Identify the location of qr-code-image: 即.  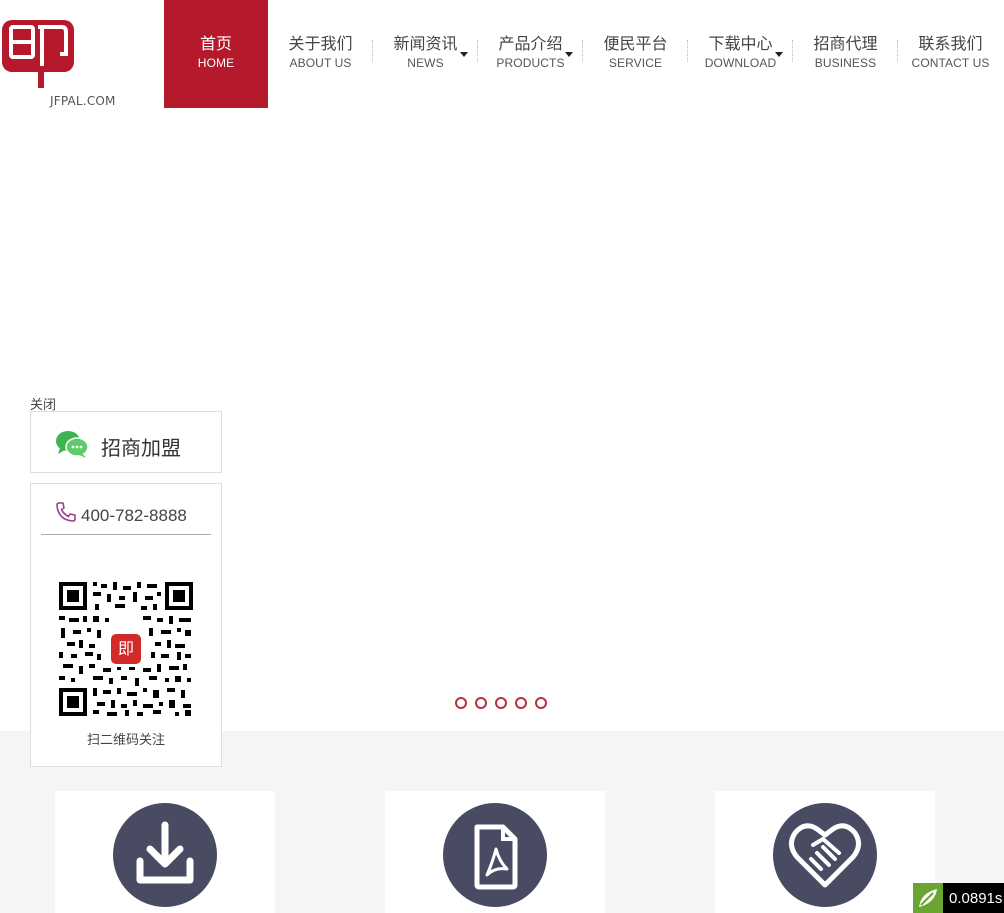
(126, 649).